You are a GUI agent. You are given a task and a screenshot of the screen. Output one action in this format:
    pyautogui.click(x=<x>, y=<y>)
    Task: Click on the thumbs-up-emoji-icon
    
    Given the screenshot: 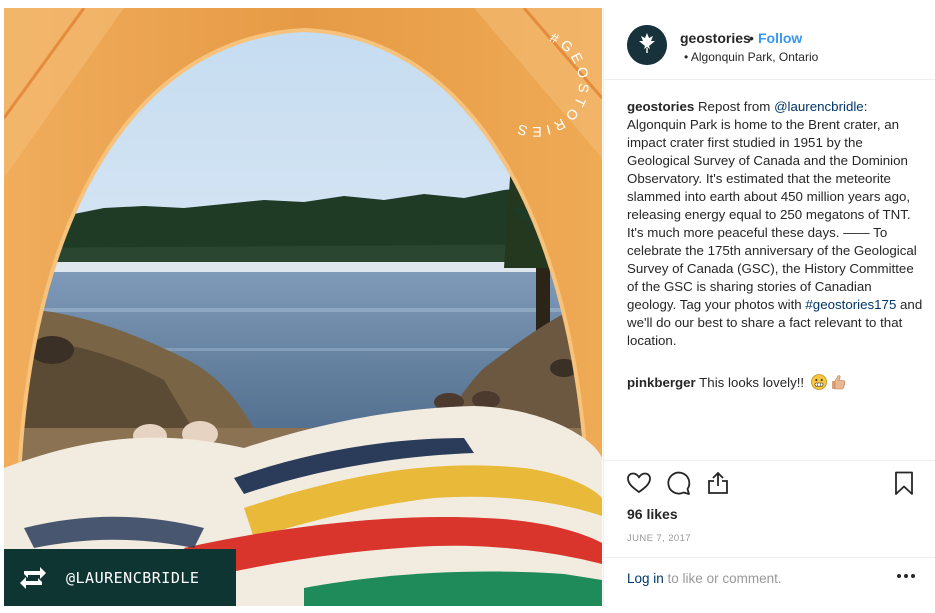 What is the action you would take?
    pyautogui.click(x=838, y=384)
    